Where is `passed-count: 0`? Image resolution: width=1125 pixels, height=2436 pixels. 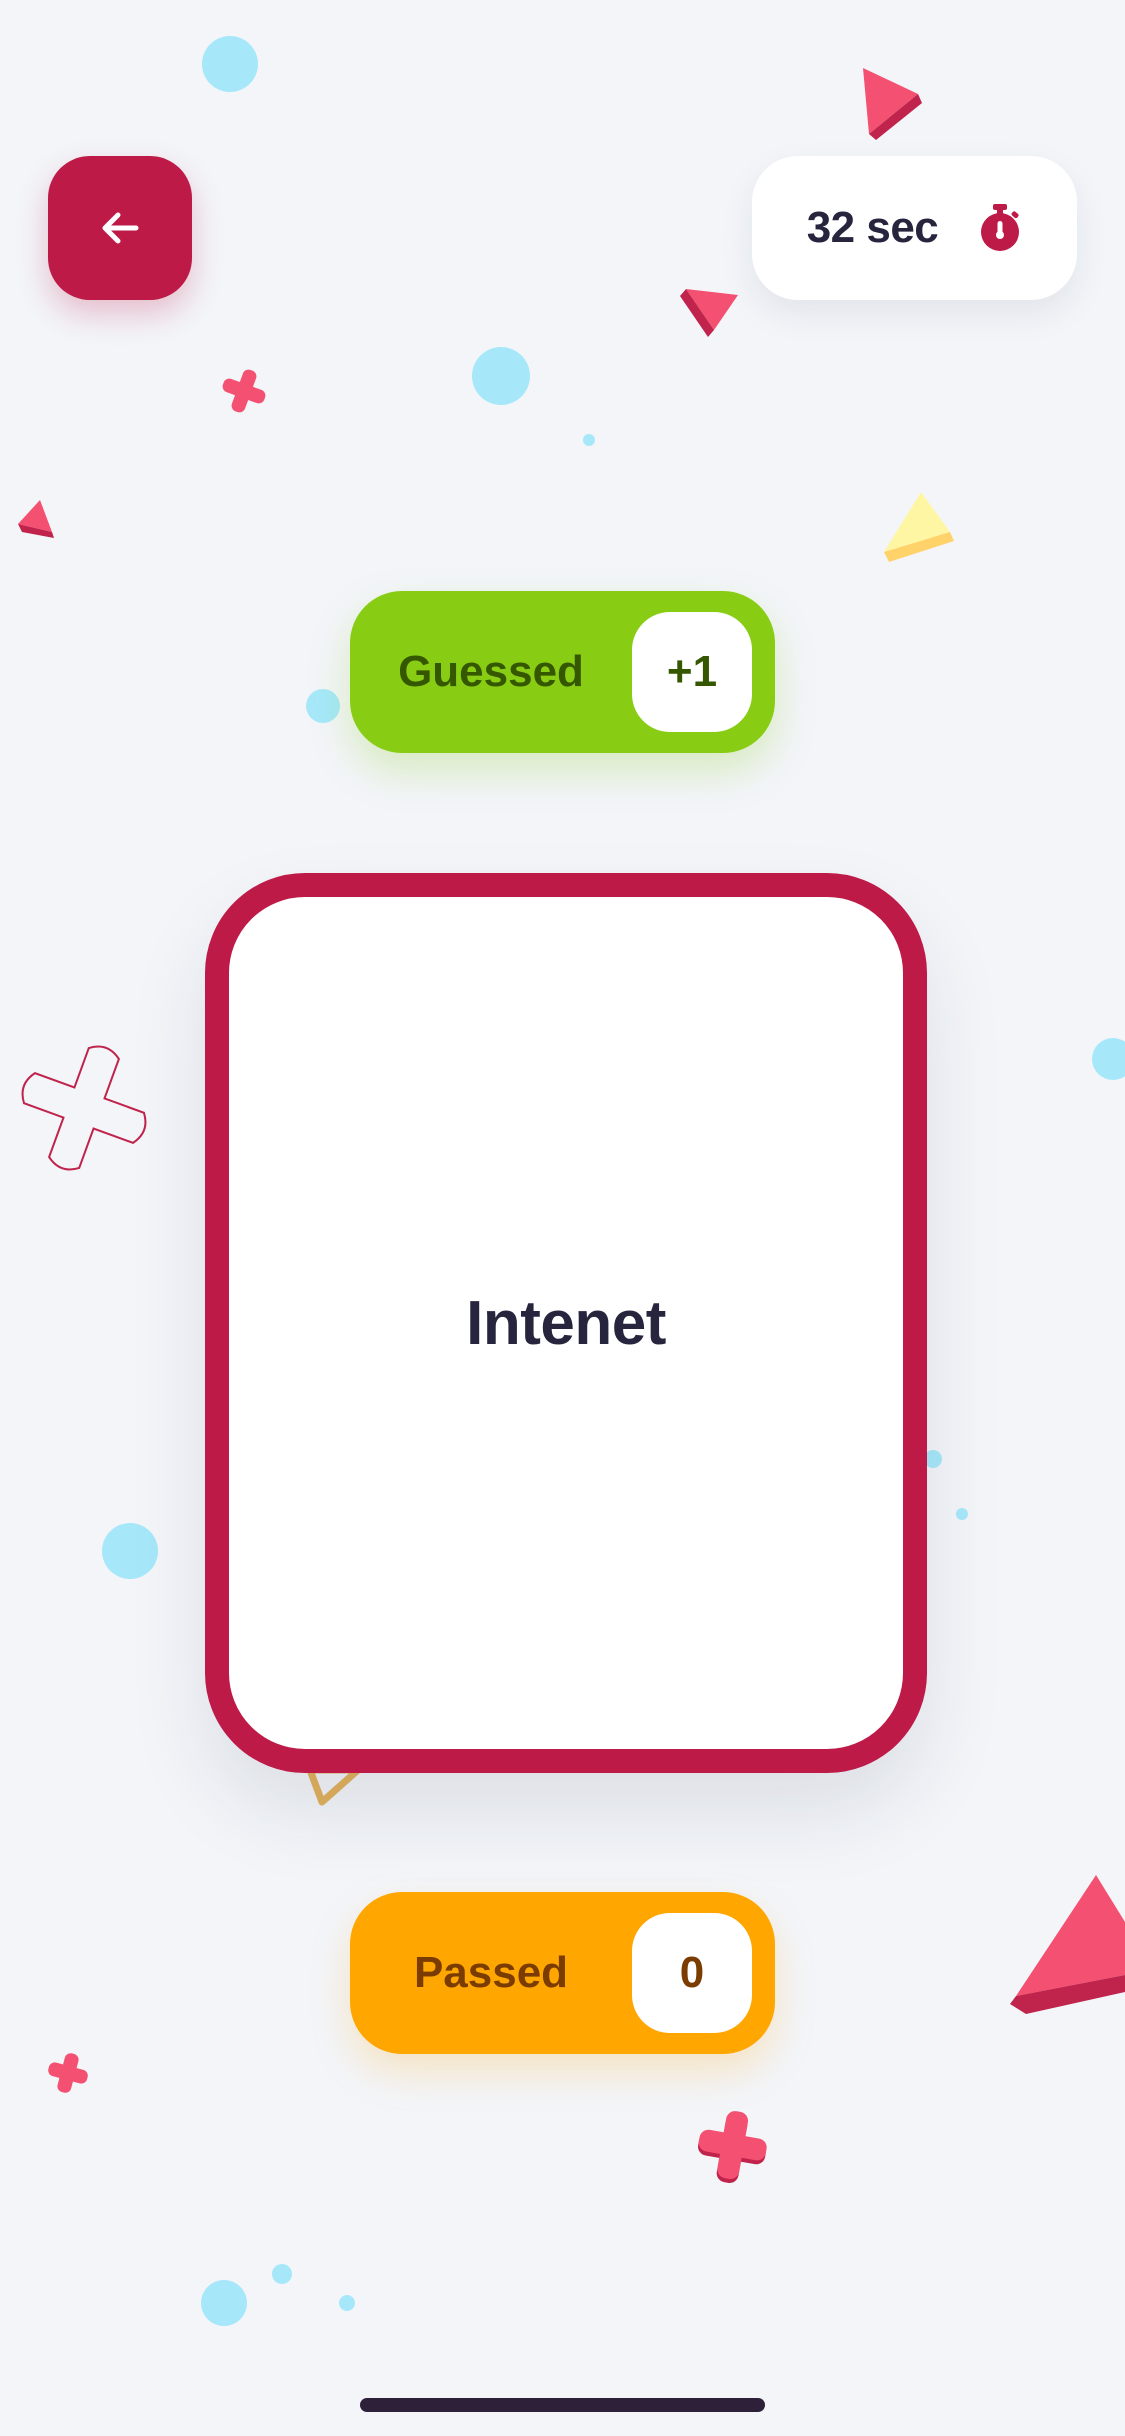 passed-count: 0 is located at coordinates (692, 1973).